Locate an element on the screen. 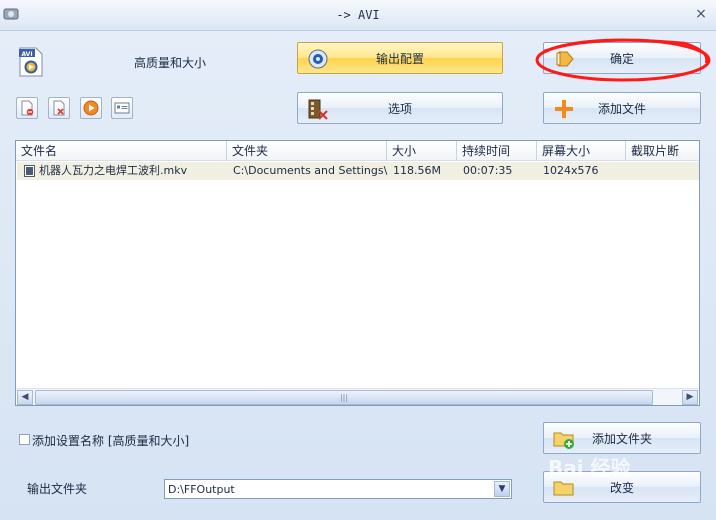 The image size is (716, 520). add-file-label: 添加文件 is located at coordinates (621, 108).